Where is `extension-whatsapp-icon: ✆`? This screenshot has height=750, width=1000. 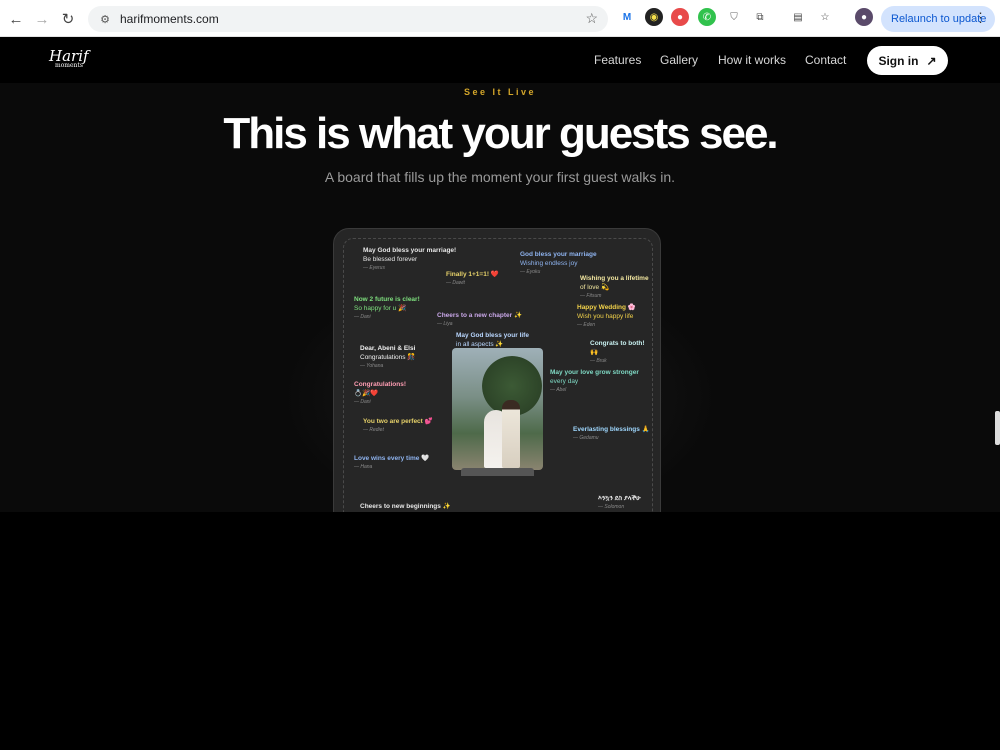
extension-whatsapp-icon: ✆ is located at coordinates (707, 17).